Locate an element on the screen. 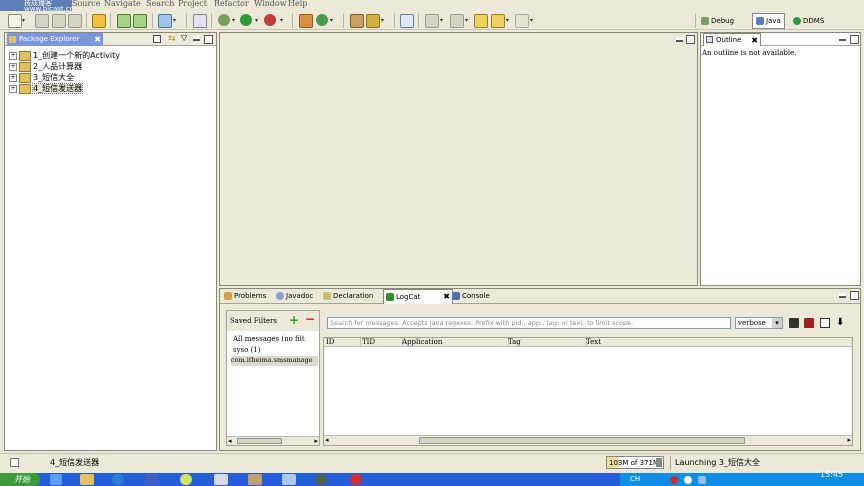  save-log-icon is located at coordinates (794, 323).